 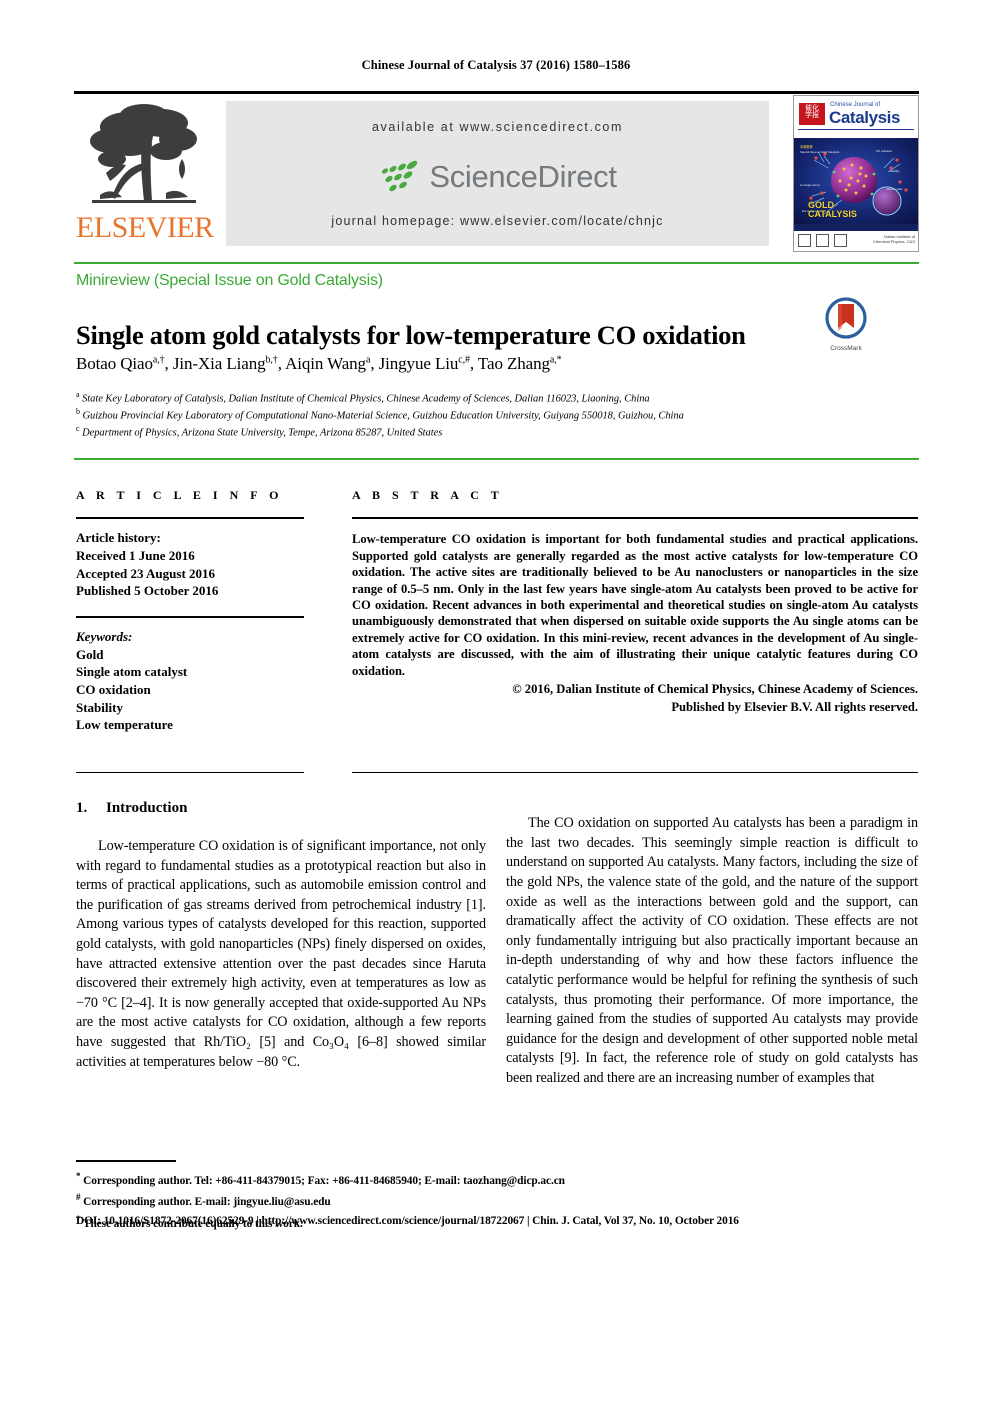 I want to click on cover-publisher-note: Dalian Institute of Chemical Physics, CAS, so click(x=893, y=239).